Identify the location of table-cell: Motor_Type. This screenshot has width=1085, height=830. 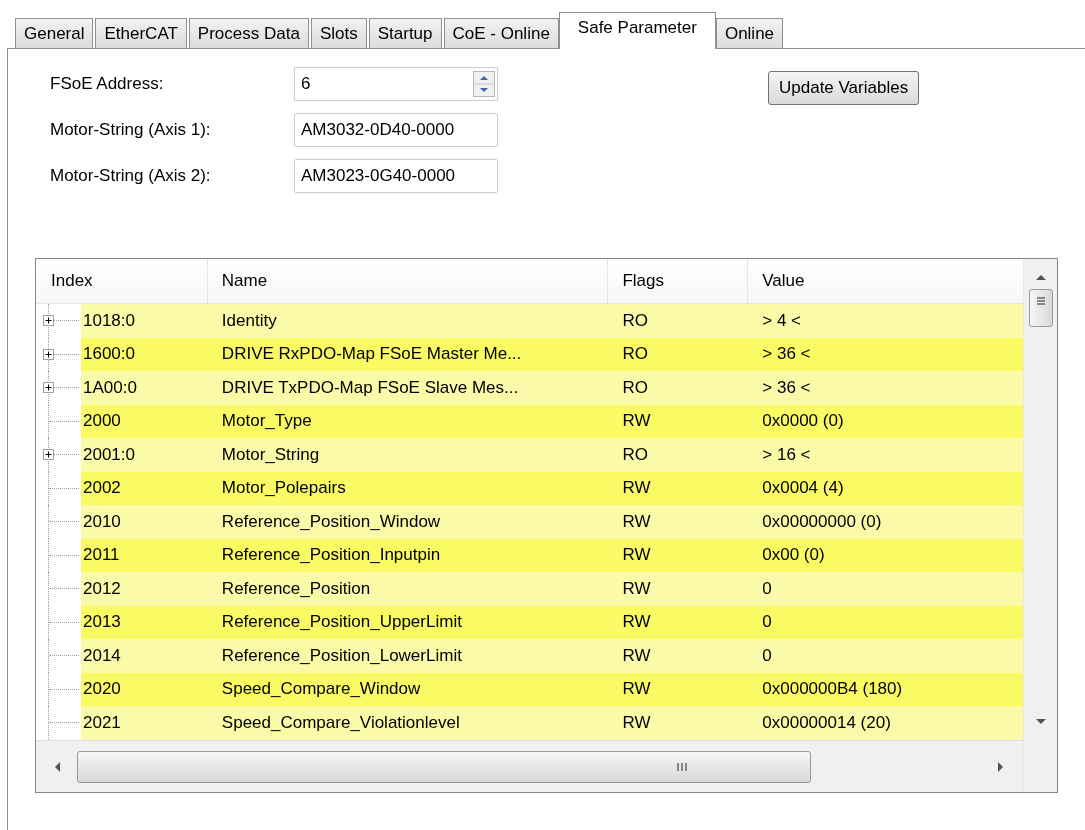
(408, 421).